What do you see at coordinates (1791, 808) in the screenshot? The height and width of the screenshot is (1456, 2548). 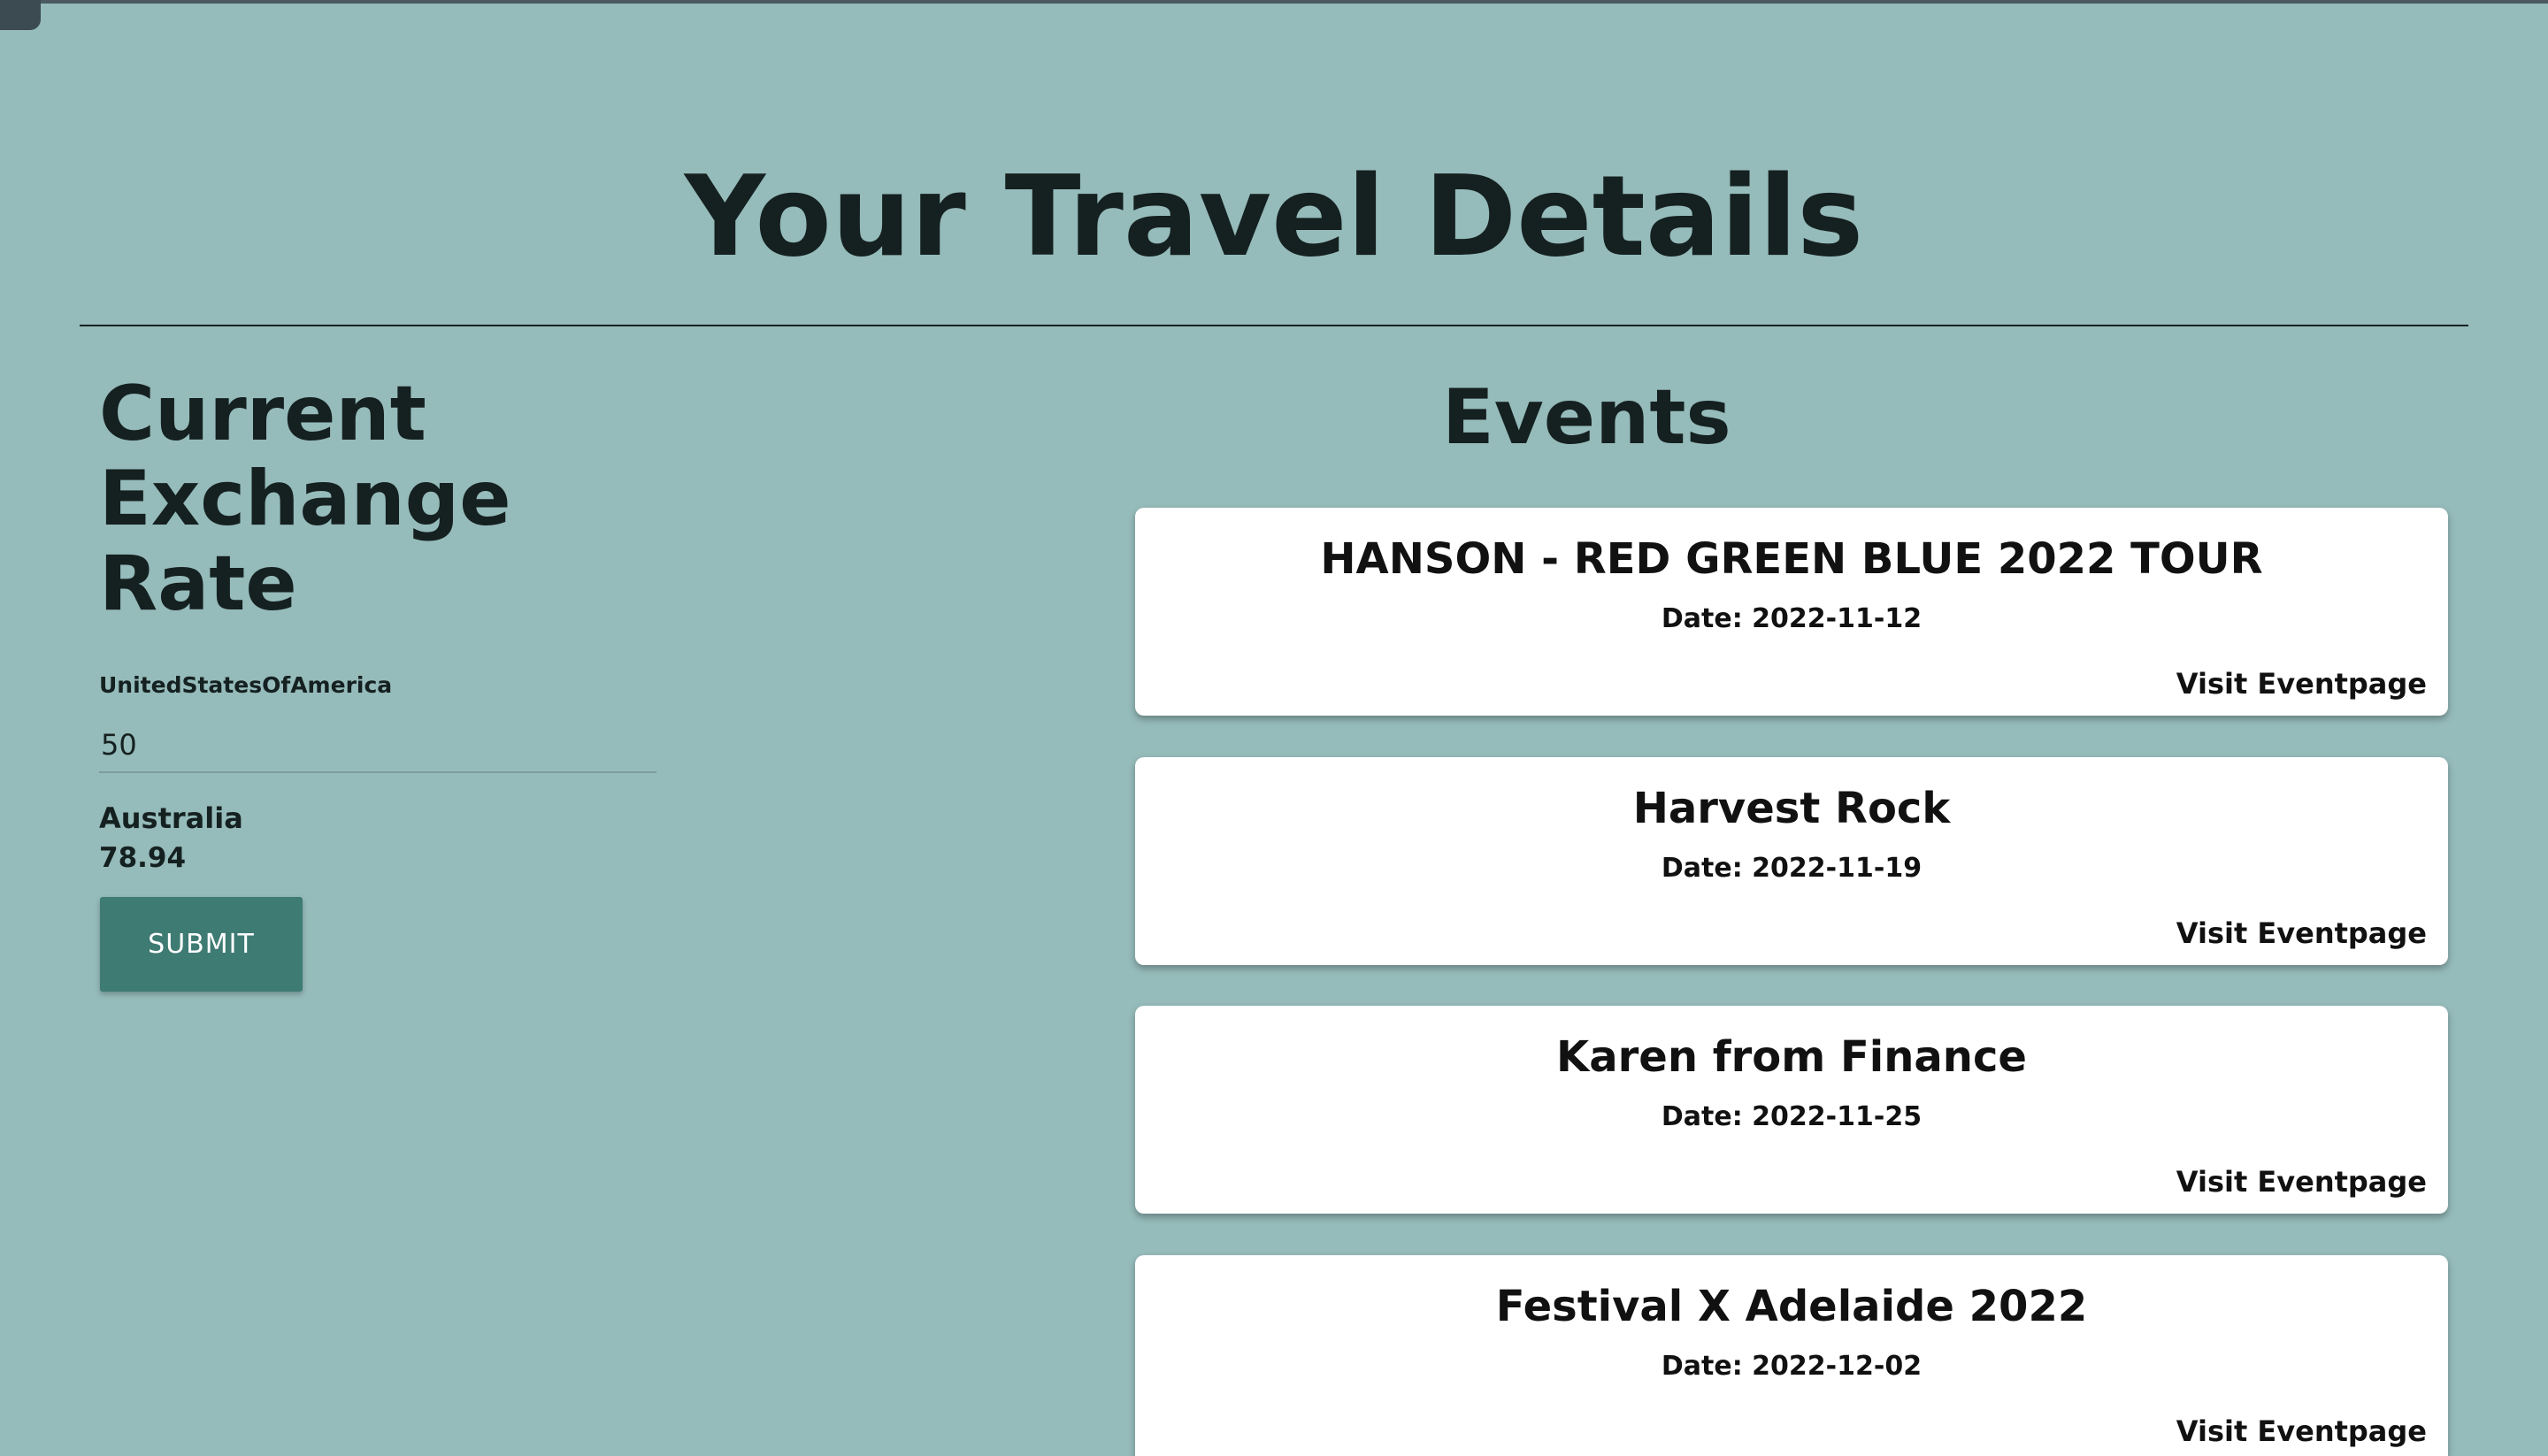 I see `event-name: Harvest Rock` at bounding box center [1791, 808].